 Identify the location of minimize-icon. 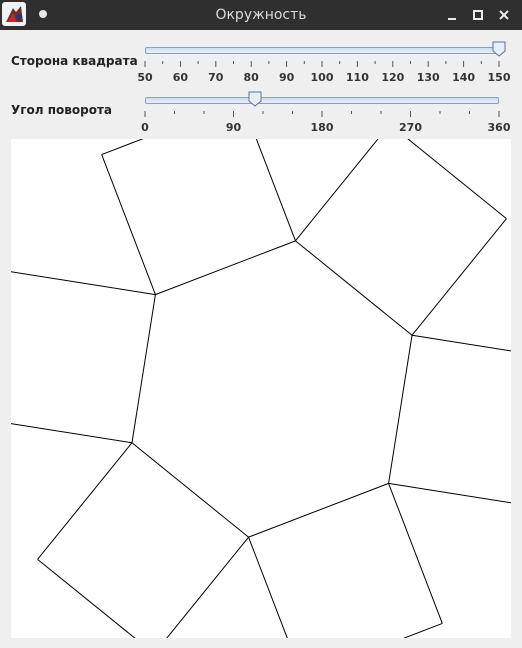
(452, 15).